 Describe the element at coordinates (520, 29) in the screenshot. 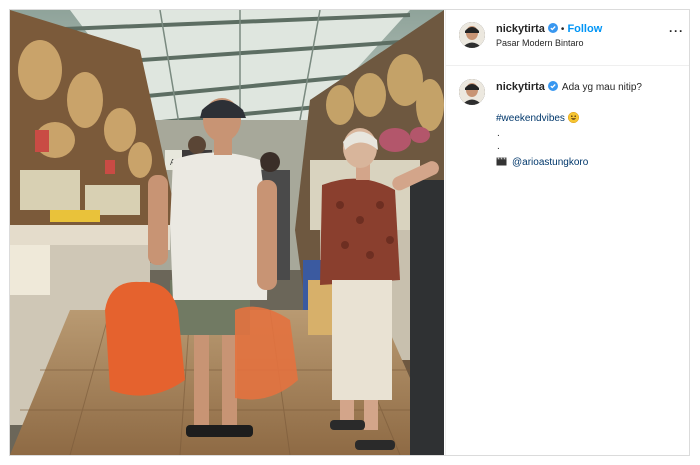

I see `username-link: nickytirta` at that location.